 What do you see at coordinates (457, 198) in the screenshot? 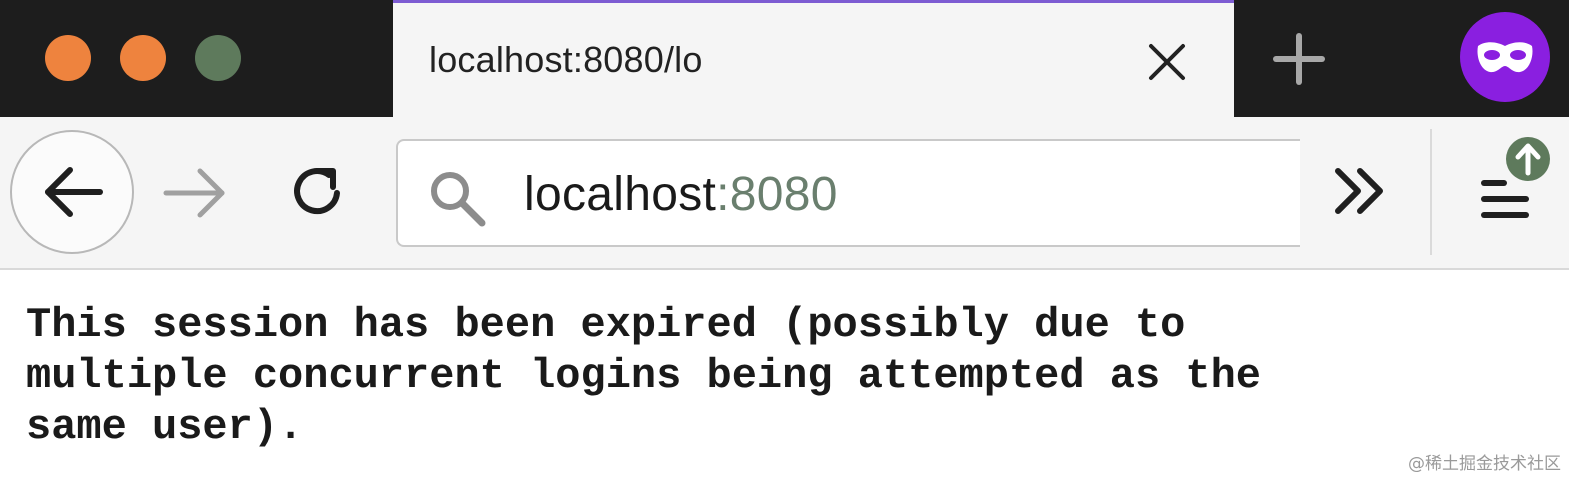
I see `search-icon` at bounding box center [457, 198].